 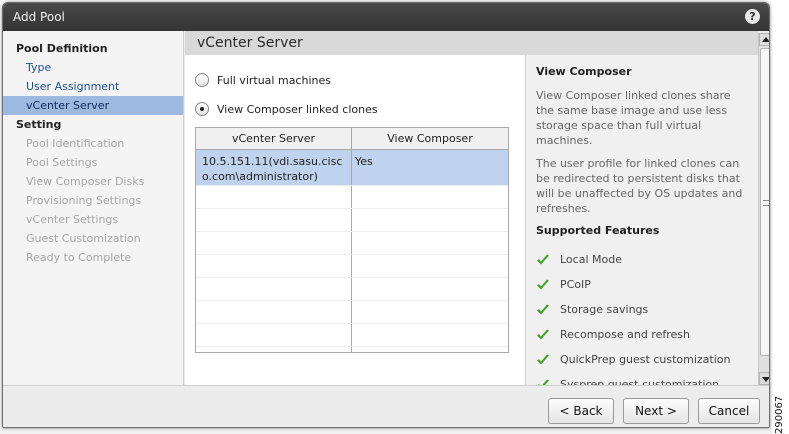 I want to click on nav-item-vcenter-settings: vCenter Settings, so click(x=72, y=219).